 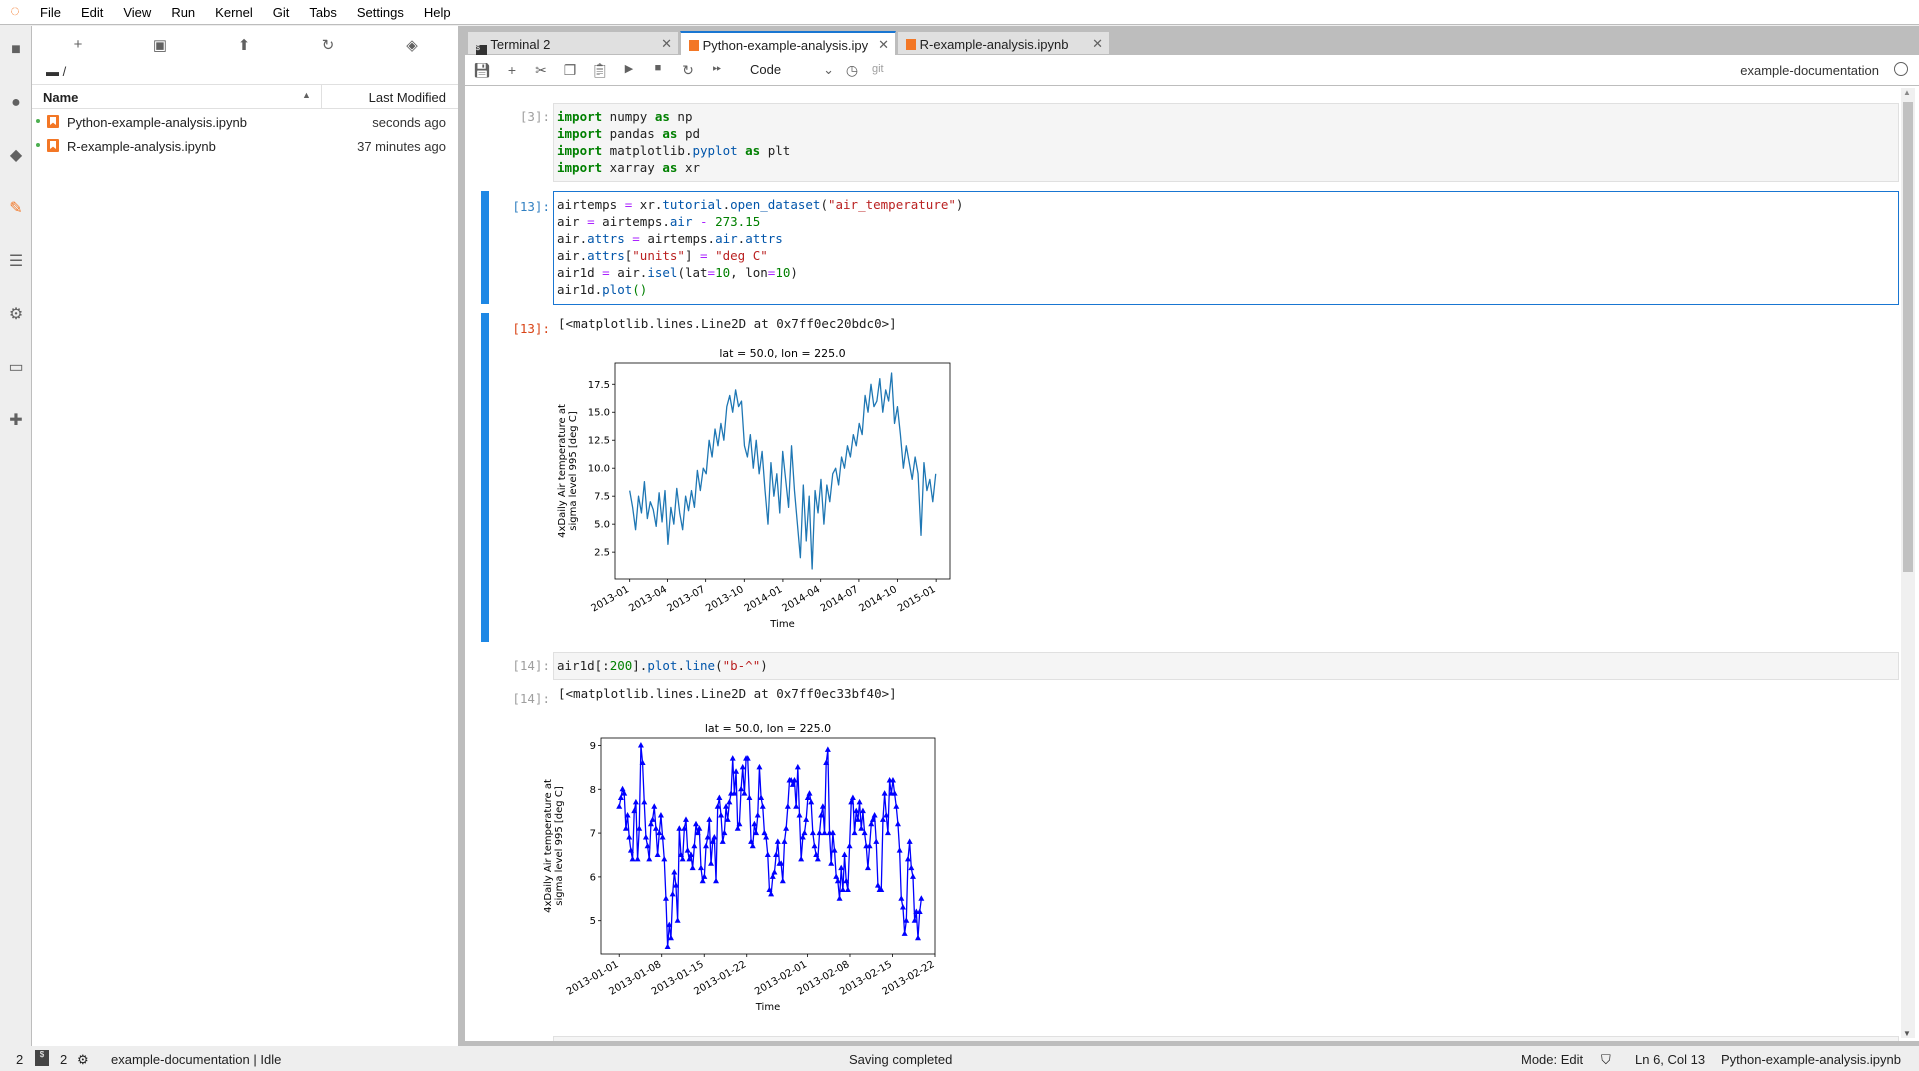 What do you see at coordinates (1907, 92) in the screenshot?
I see `scroll-up-icon: ▲` at bounding box center [1907, 92].